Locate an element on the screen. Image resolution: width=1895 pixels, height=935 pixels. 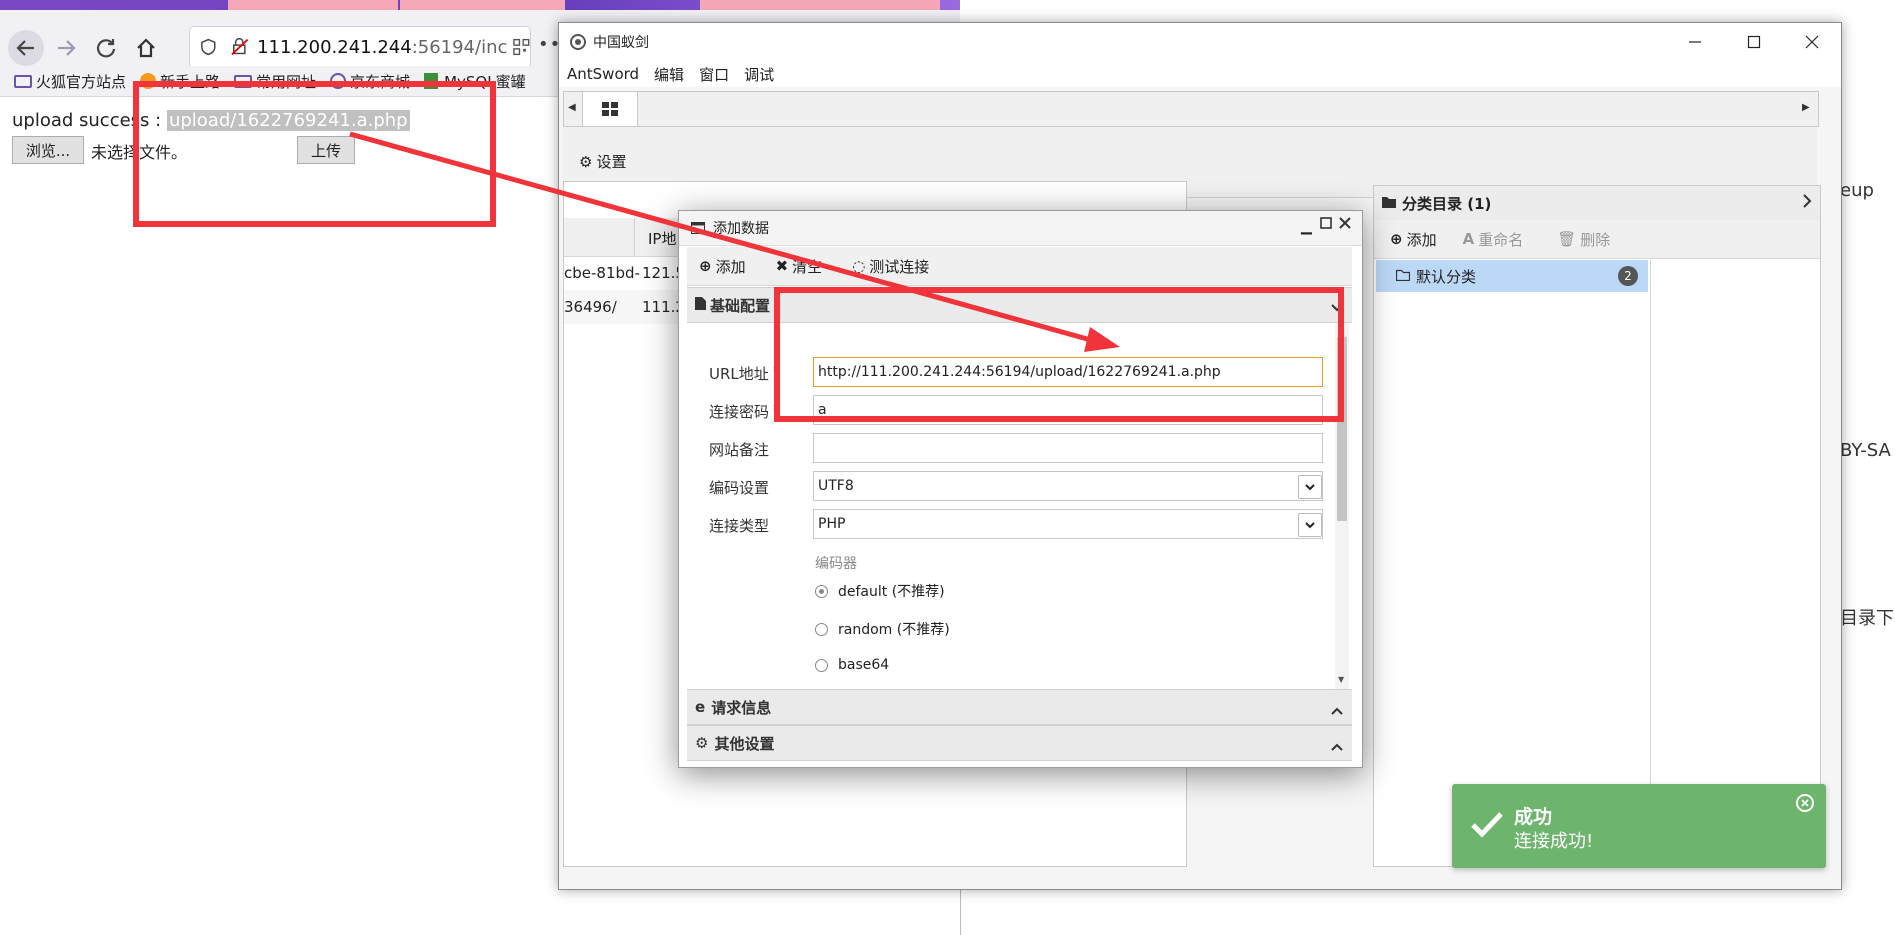
toast-message: 连接成功! is located at coordinates (1554, 841).